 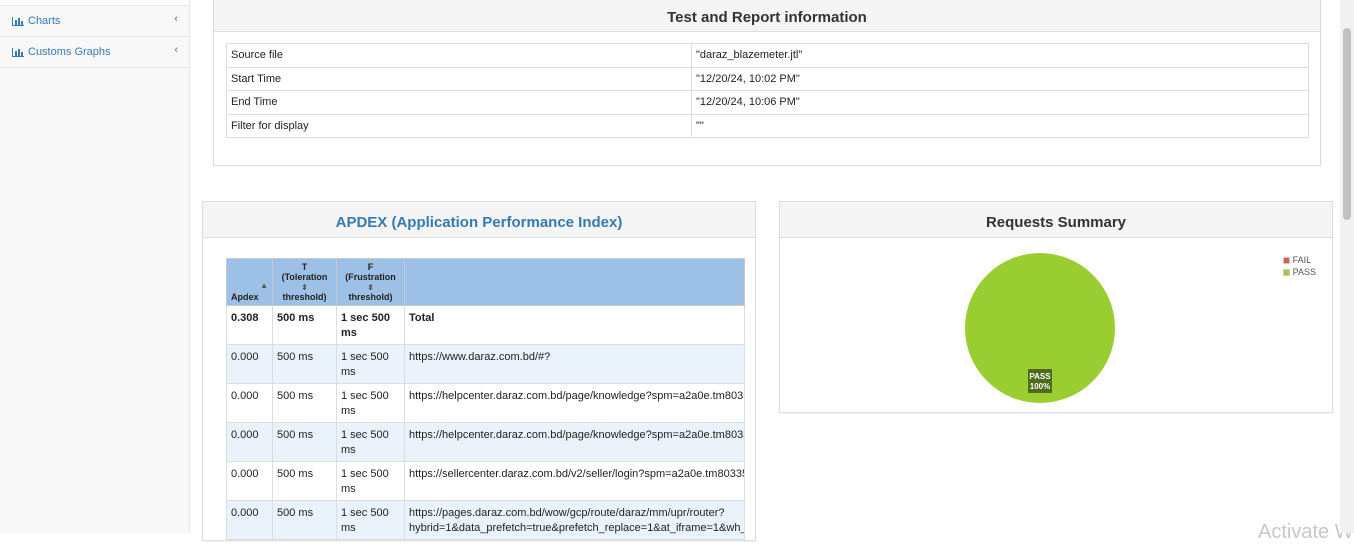 What do you see at coordinates (370, 277) in the screenshot?
I see `header-label: (Frustration` at bounding box center [370, 277].